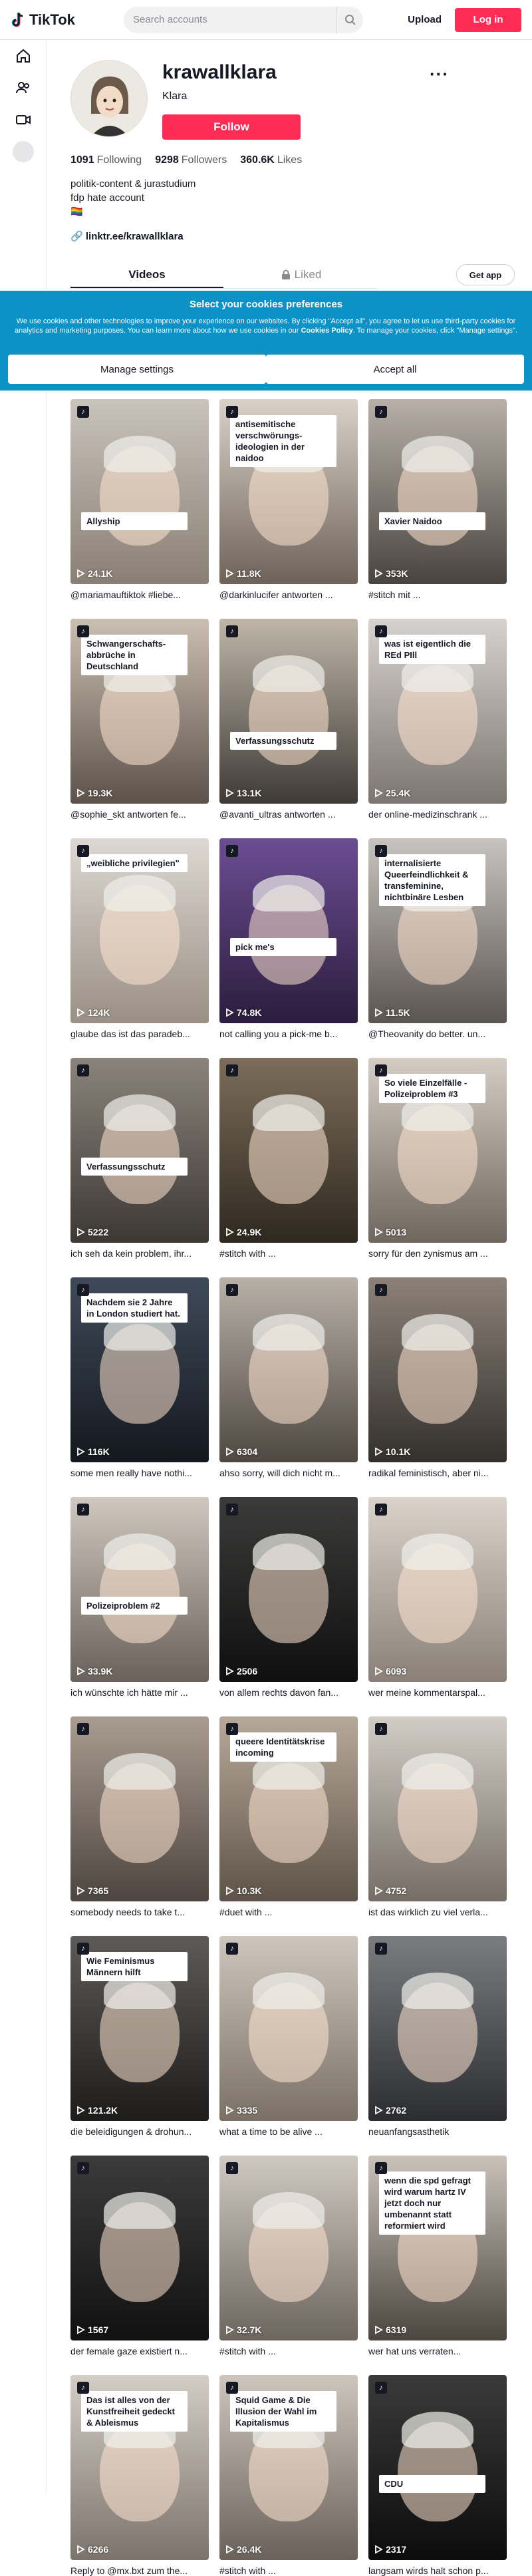 Image resolution: width=532 pixels, height=2576 pixels. I want to click on video-thumbnail: pick me's ♪ 74.8K, so click(288, 930).